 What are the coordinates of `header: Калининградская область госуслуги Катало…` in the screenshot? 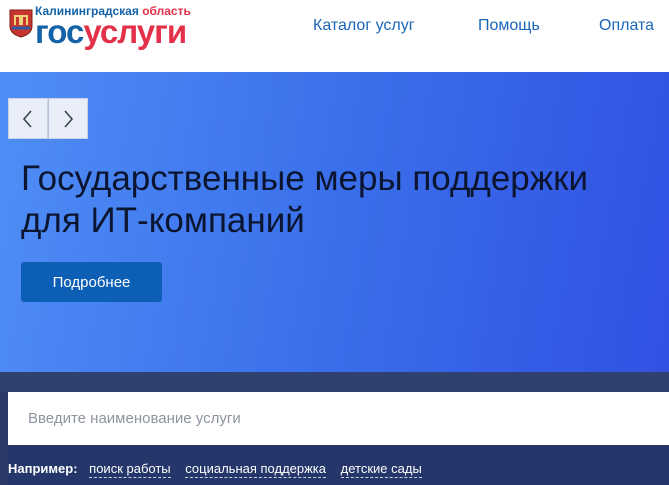 It's located at (334, 36).